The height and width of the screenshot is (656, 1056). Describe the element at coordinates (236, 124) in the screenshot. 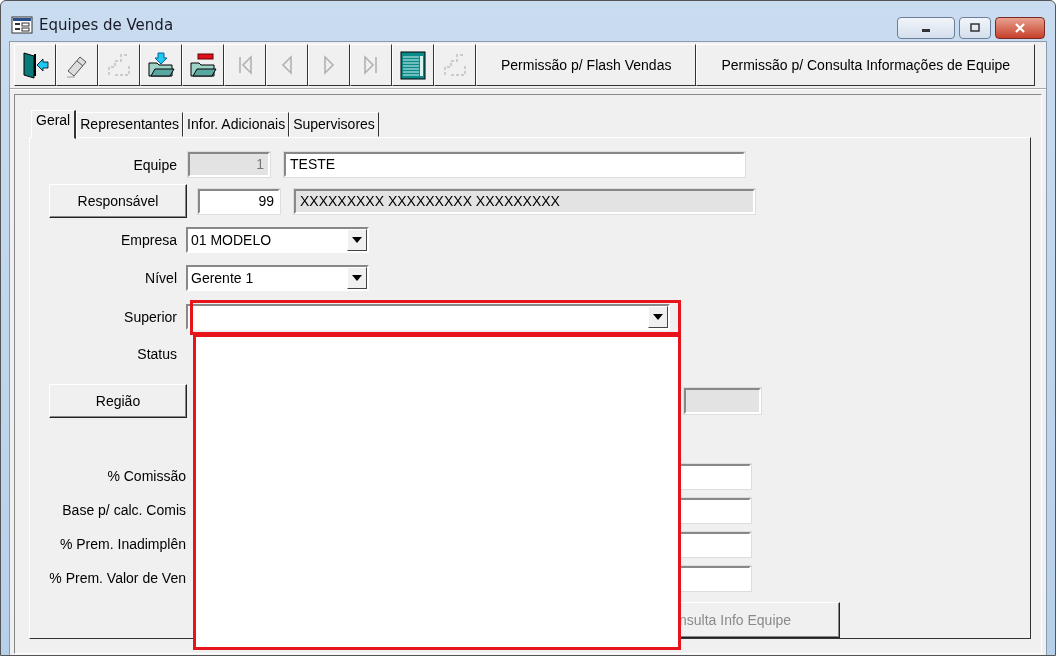

I see `tab: Infor. Adicionais` at that location.